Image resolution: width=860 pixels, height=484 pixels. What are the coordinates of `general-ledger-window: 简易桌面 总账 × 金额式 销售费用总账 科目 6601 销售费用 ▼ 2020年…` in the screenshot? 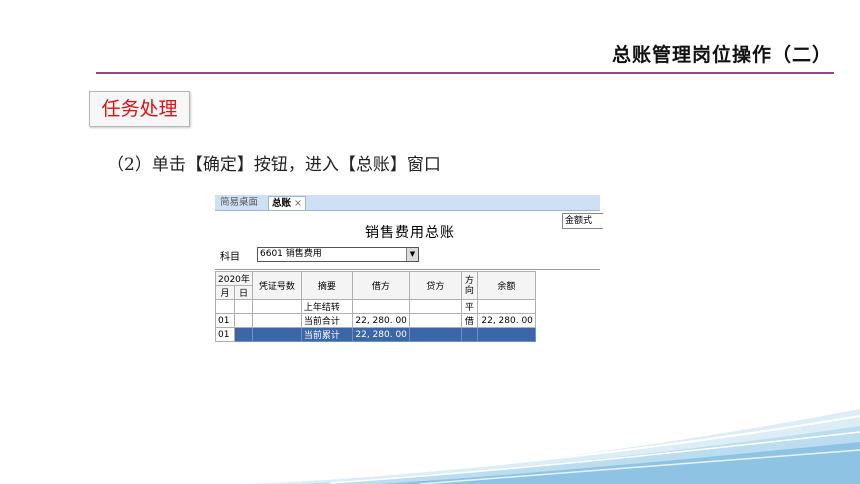 It's located at (409, 275).